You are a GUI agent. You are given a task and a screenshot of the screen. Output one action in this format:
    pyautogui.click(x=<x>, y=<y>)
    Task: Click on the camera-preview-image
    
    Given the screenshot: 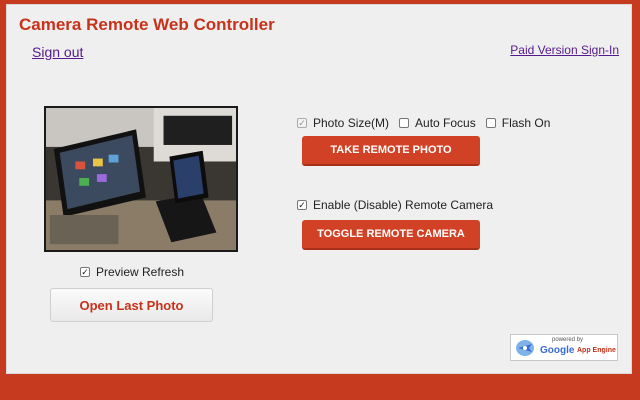 What is the action you would take?
    pyautogui.click(x=141, y=179)
    